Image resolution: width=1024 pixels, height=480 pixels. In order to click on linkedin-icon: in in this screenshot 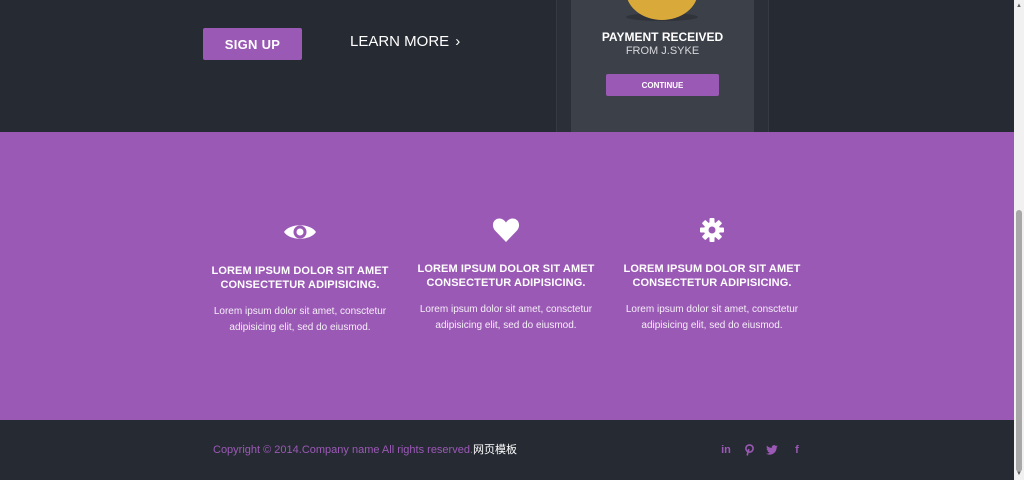, I will do `click(726, 450)`.